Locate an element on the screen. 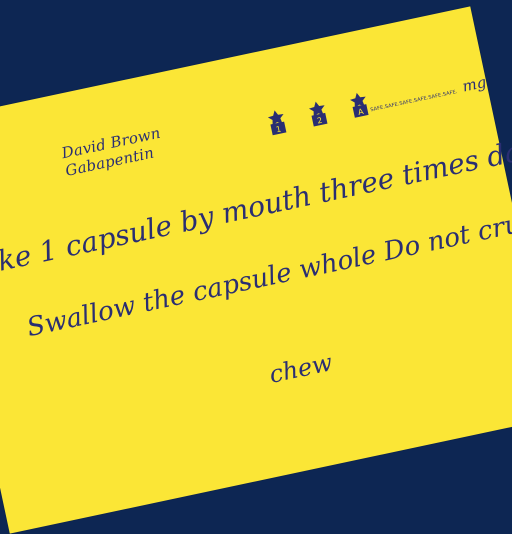 The image size is (512, 534). author-name: David Brown Gabapentin is located at coordinates (111, 151).